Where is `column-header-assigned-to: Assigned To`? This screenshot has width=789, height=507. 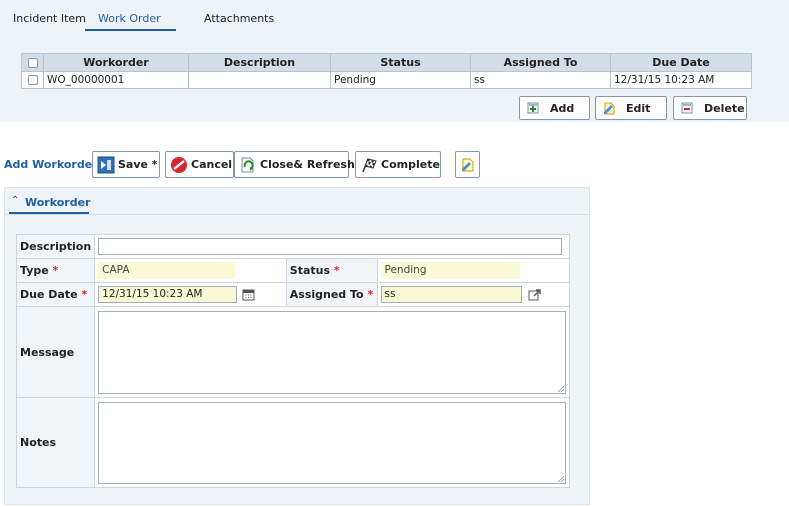
column-header-assigned-to: Assigned To is located at coordinates (540, 62).